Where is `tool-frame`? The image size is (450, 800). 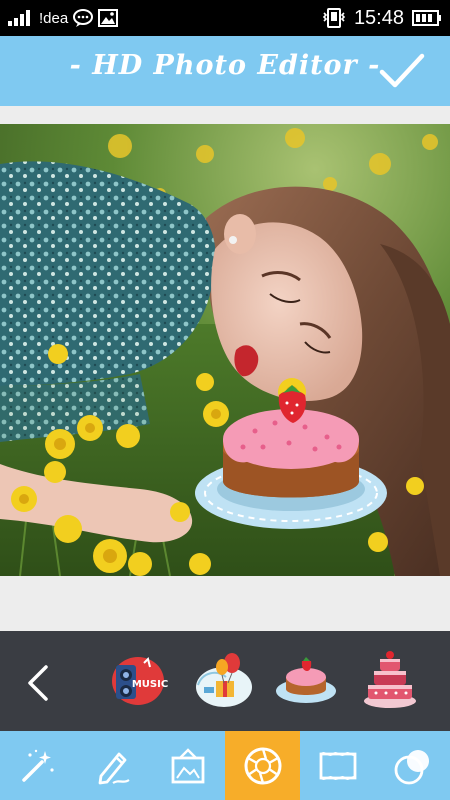
tool-frame is located at coordinates (187, 765).